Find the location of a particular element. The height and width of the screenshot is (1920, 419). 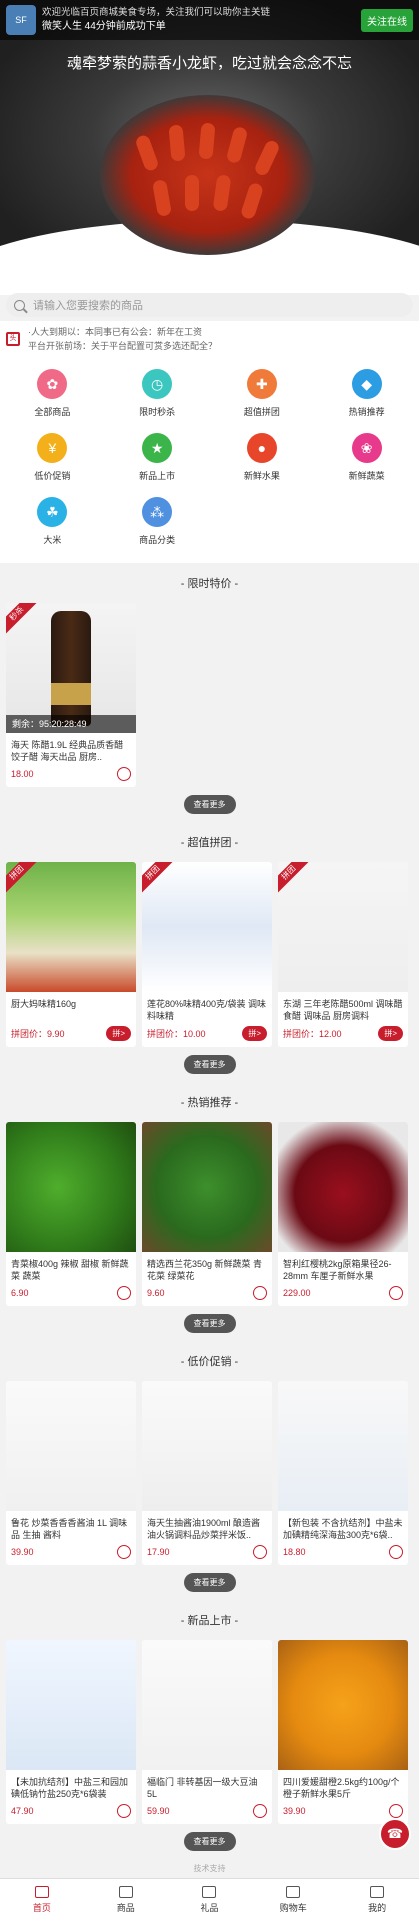

nav-item: ✿ 全部商品 is located at coordinates (52, 395).